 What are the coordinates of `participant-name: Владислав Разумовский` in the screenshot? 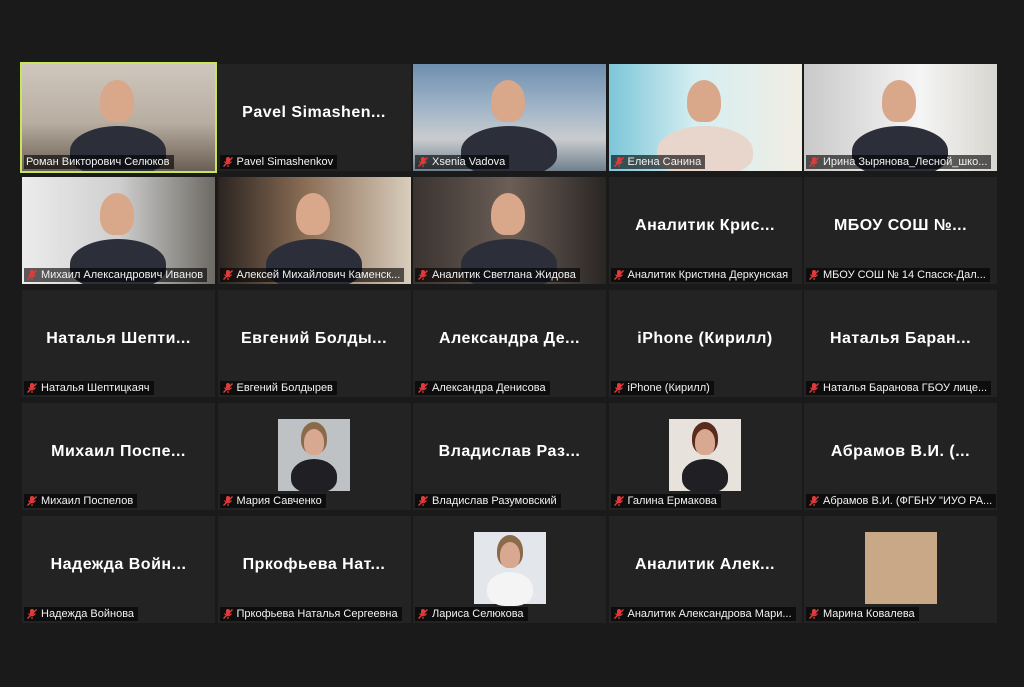 It's located at (494, 501).